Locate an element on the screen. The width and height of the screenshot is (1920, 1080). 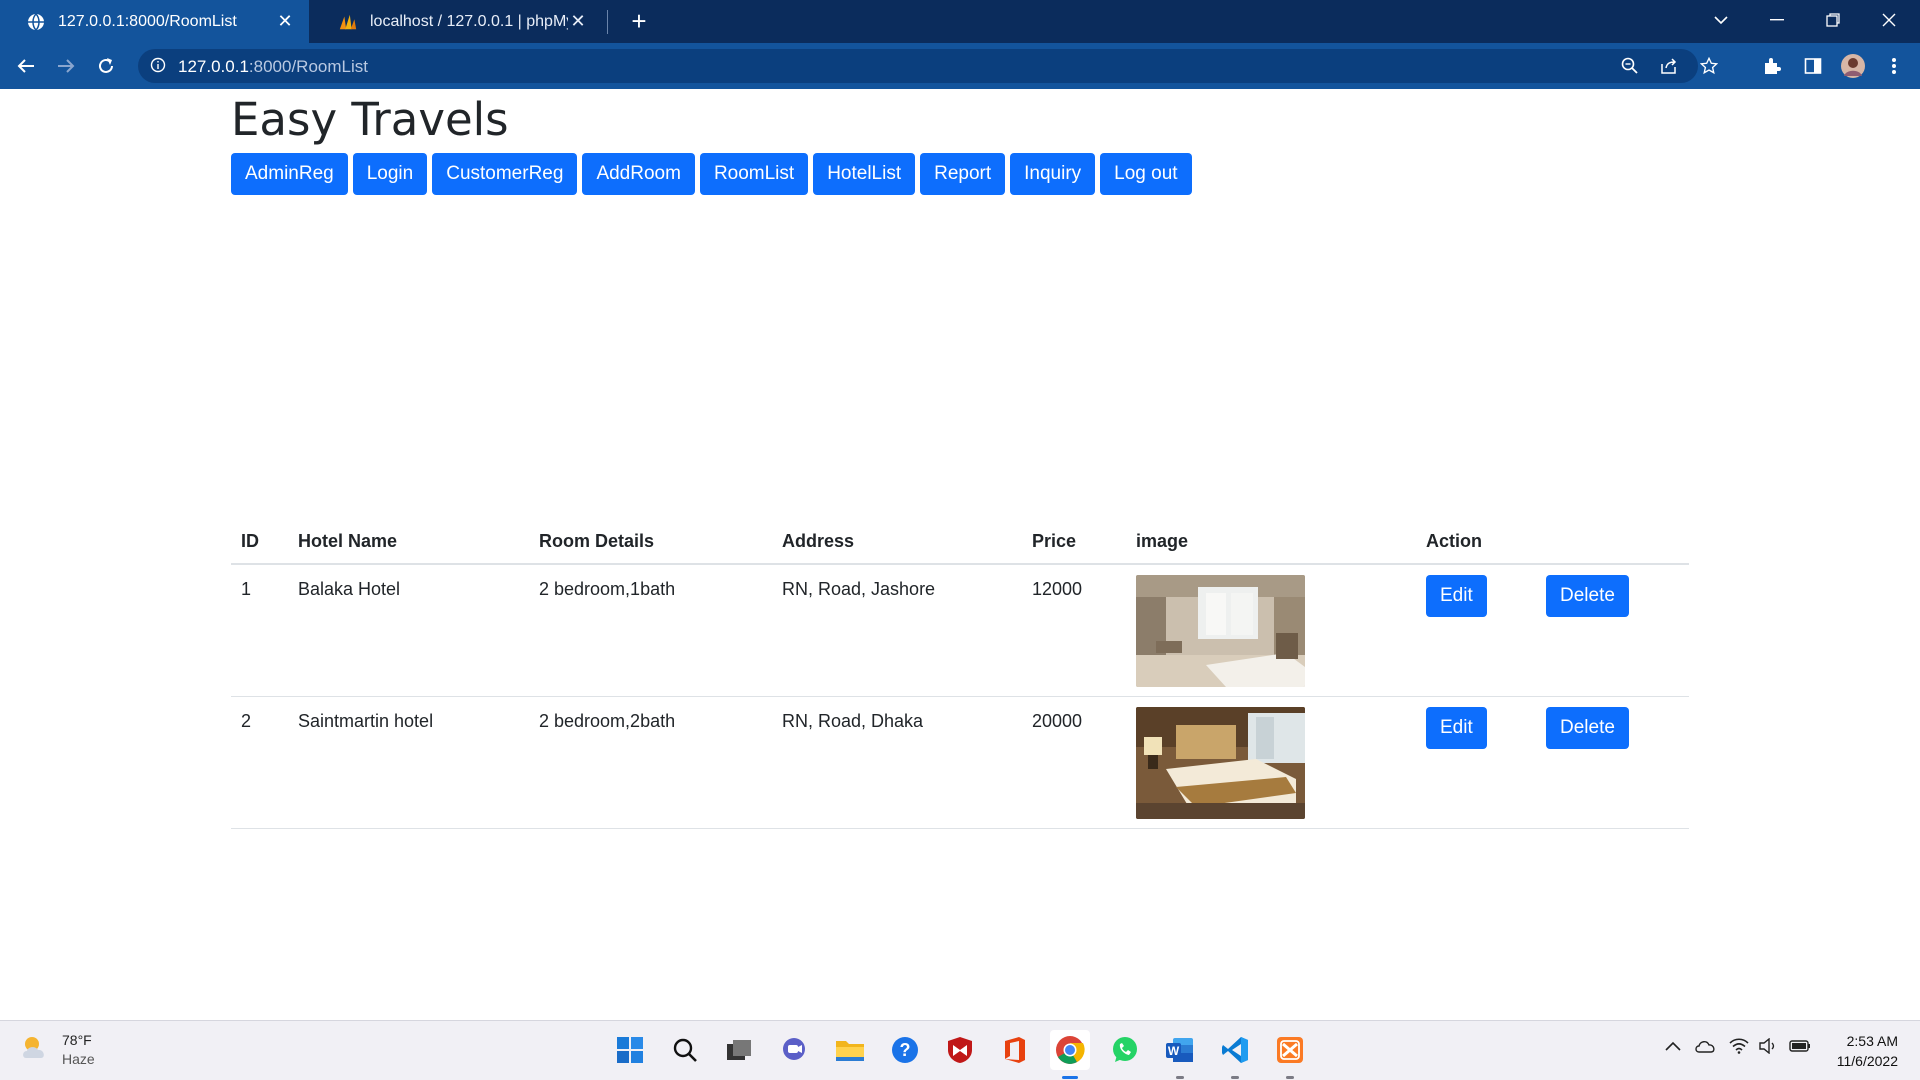
site-info-icon is located at coordinates (158, 67).